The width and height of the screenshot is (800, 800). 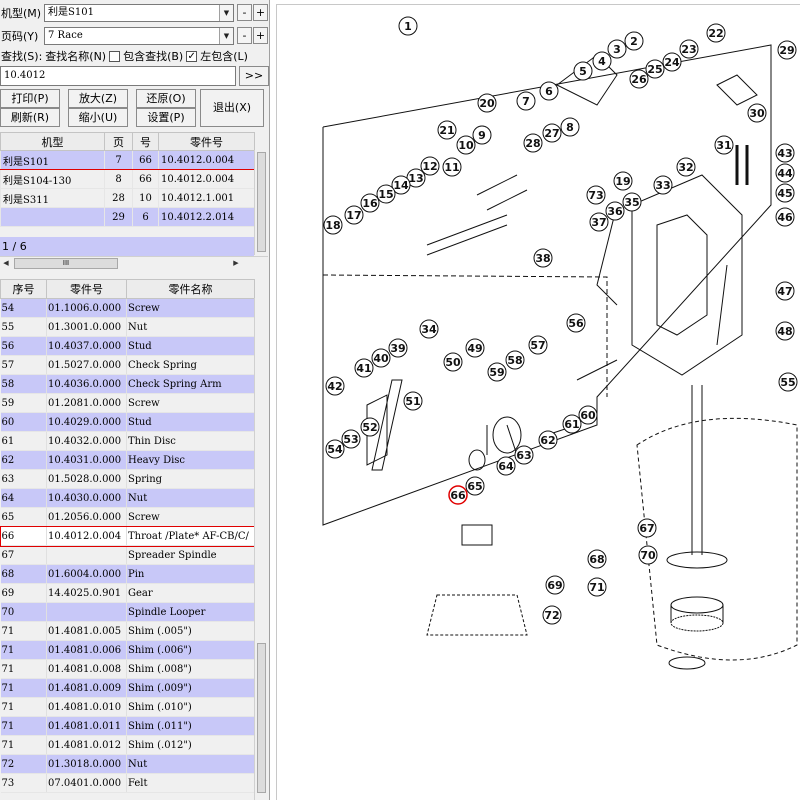 I want to click on table-row: 71 01.4081.0.012 Shim (.012"), so click(x=127, y=745).